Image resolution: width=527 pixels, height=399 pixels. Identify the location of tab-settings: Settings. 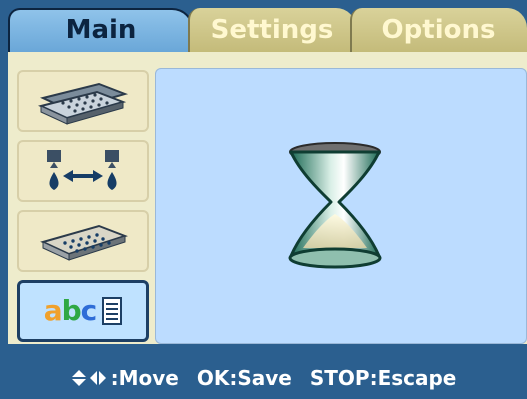
(272, 30).